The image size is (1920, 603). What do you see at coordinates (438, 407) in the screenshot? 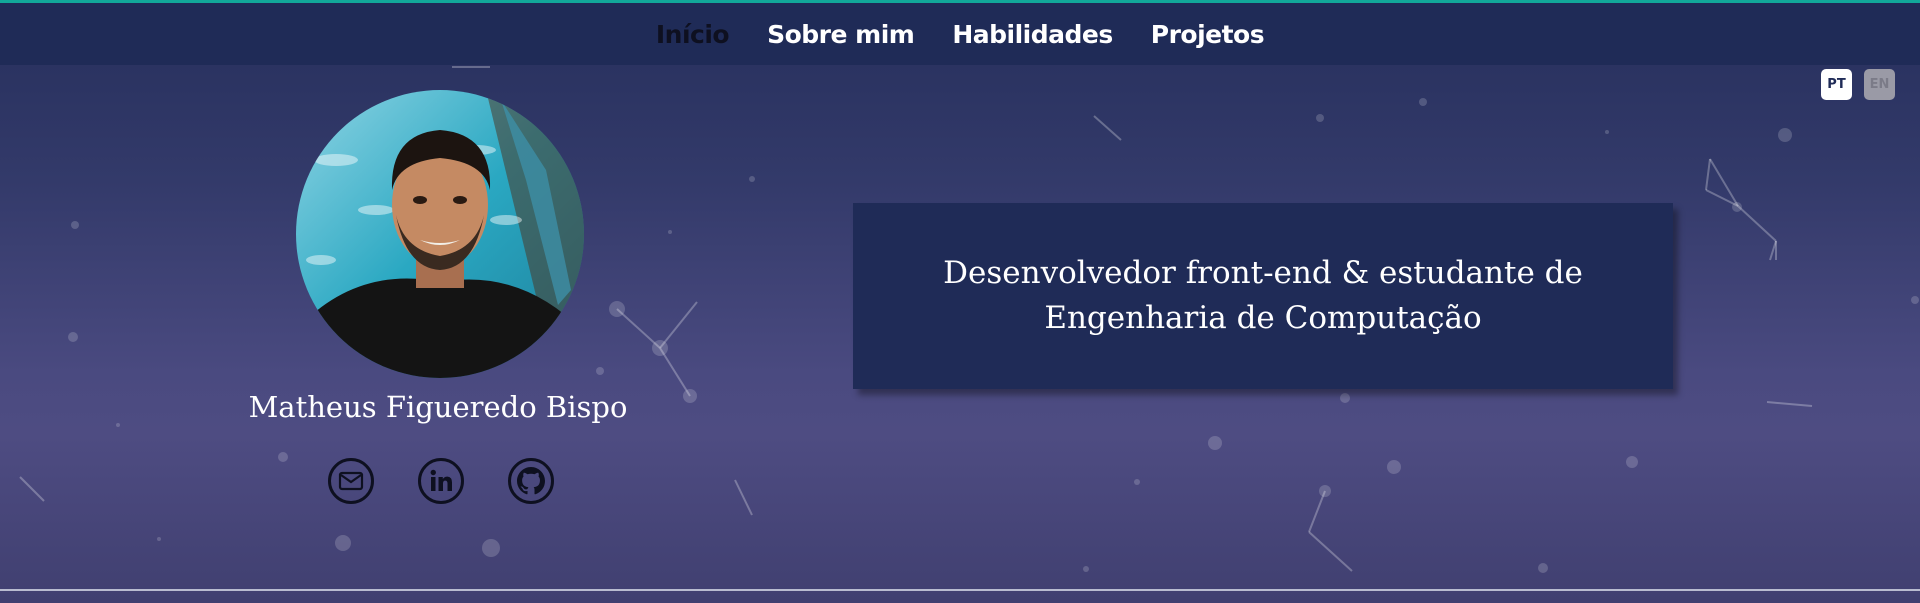
I see `profile-name: Matheus Figueredo Bispo` at bounding box center [438, 407].